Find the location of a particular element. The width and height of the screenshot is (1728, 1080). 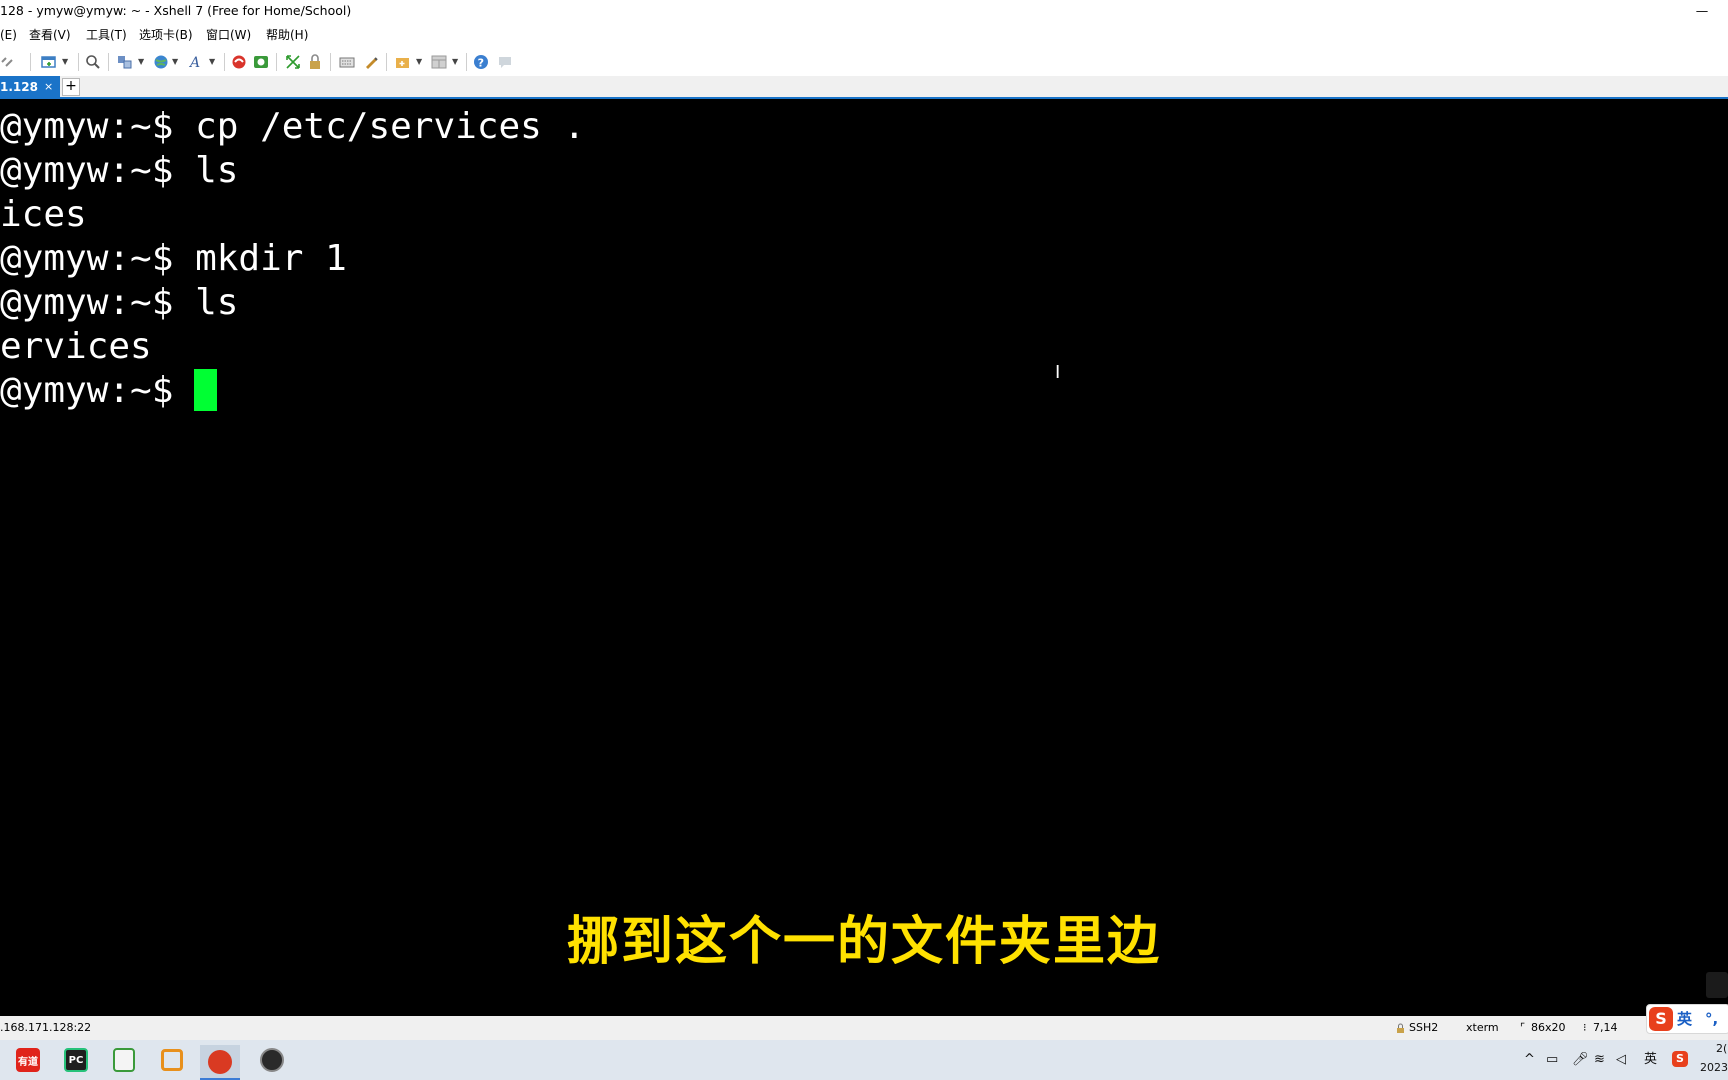

ibeam-cursor-icon: I is located at coordinates (1058, 372).